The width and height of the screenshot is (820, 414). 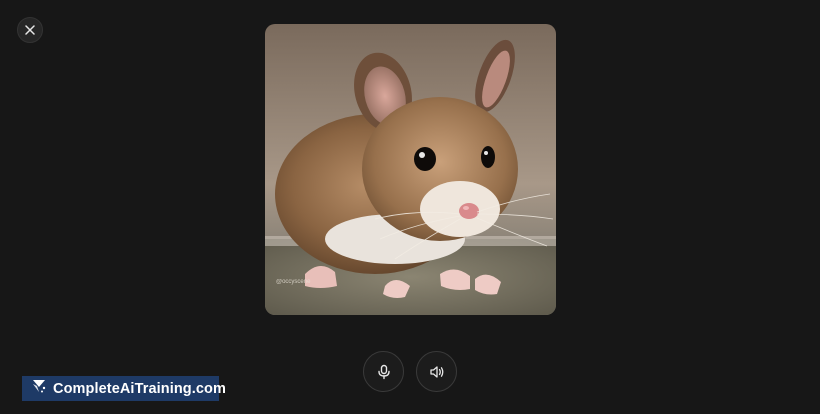 I want to click on microphone-button, so click(x=383, y=371).